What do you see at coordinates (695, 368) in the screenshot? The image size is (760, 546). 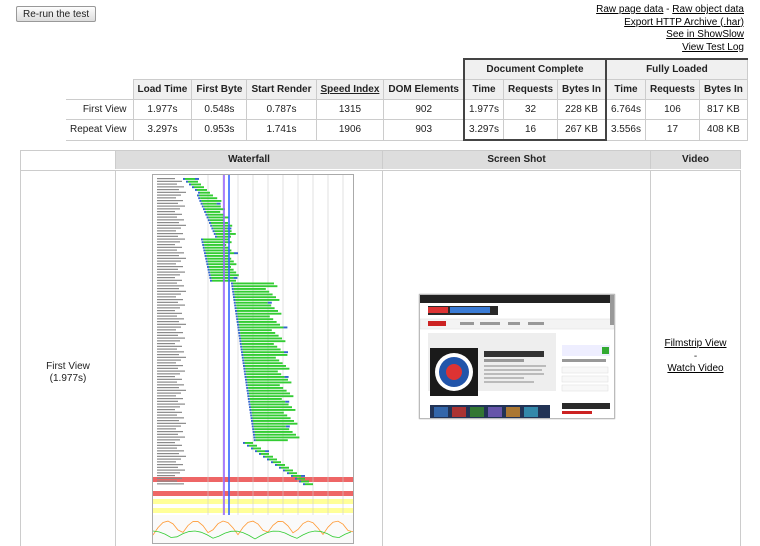 I see `watch-video-link: Watch Video` at bounding box center [695, 368].